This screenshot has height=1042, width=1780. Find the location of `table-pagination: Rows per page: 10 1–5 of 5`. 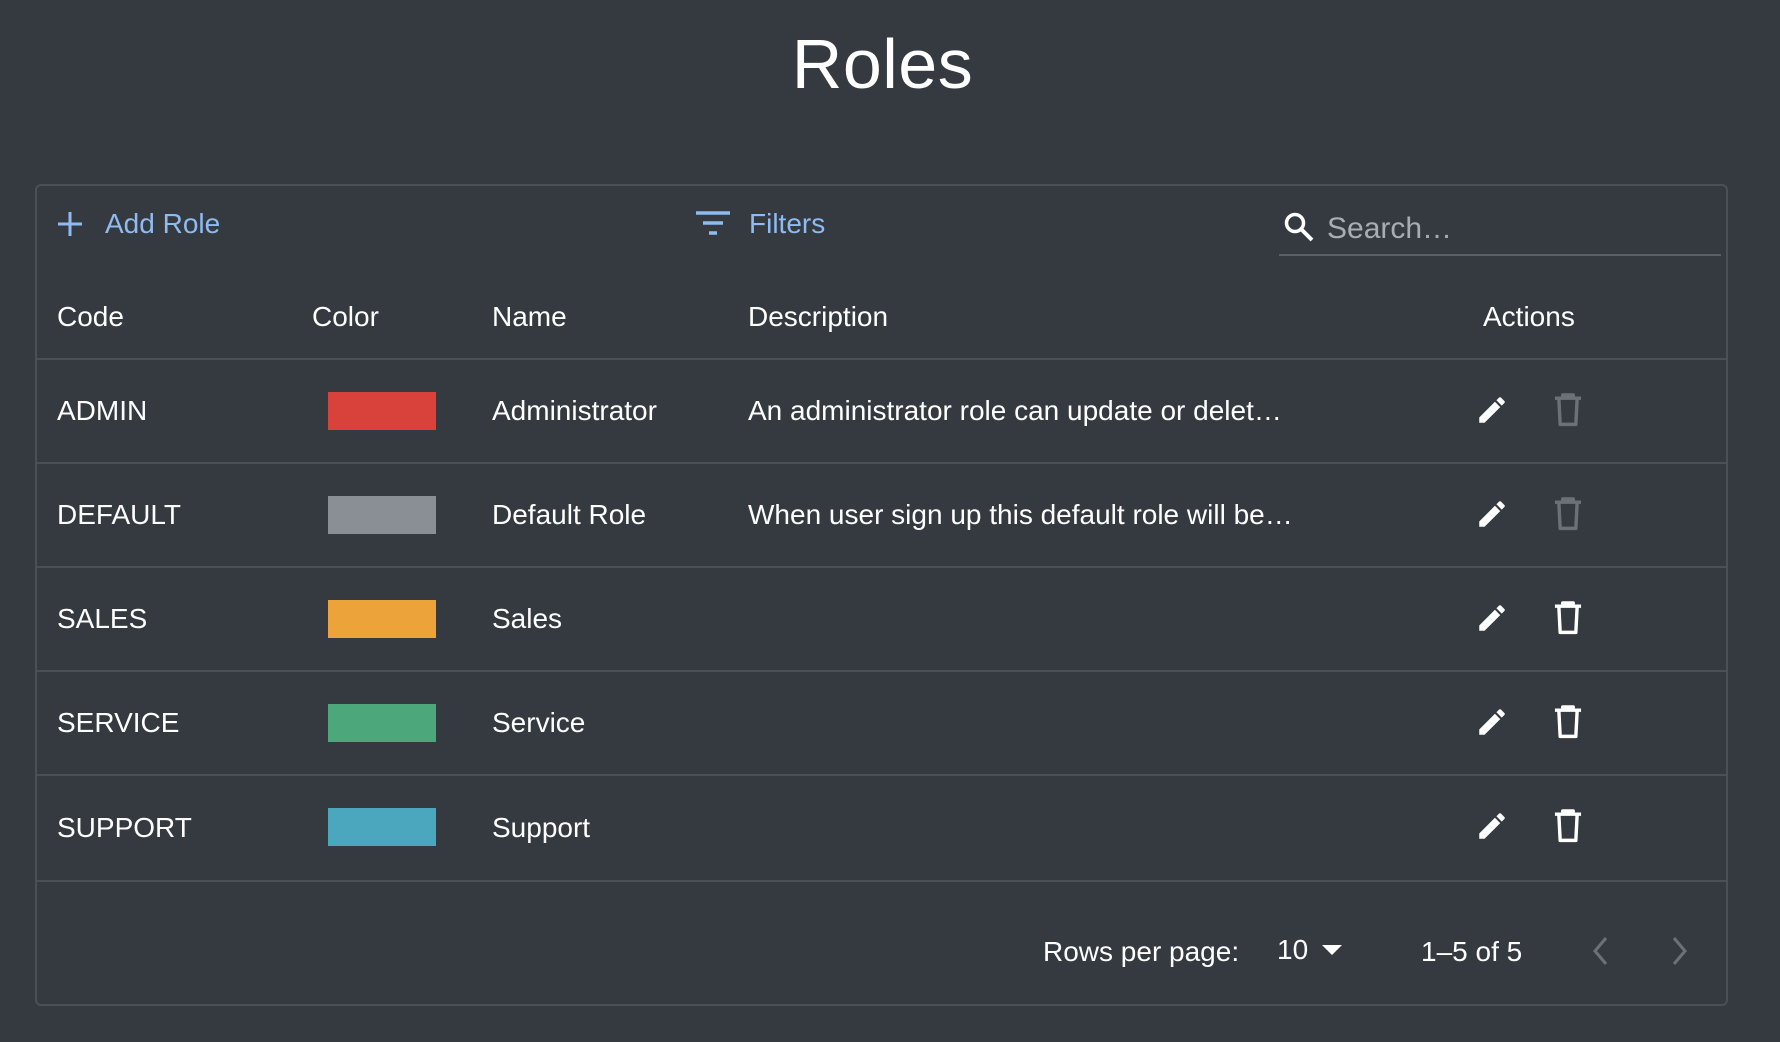

table-pagination: Rows per page: 10 1–5 of 5 is located at coordinates (881, 952).